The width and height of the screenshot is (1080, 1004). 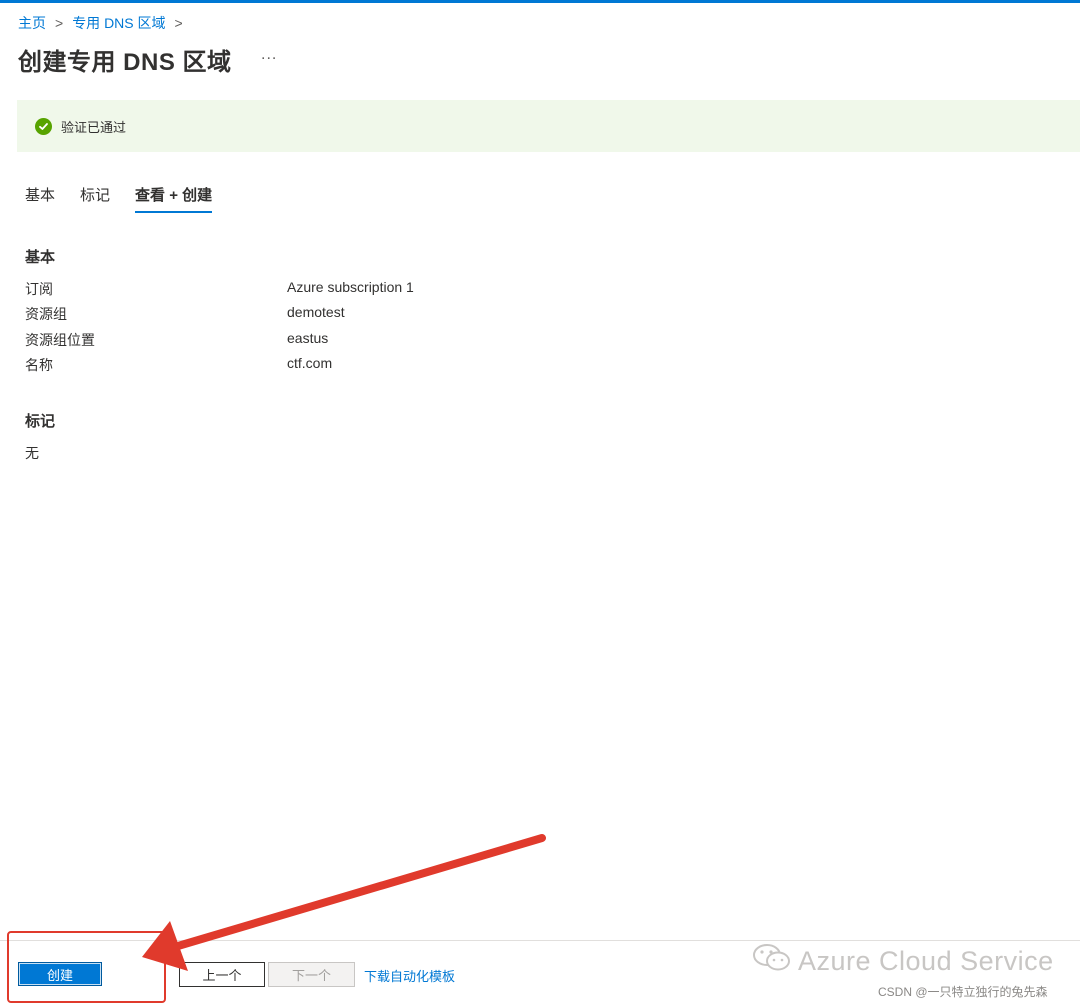 What do you see at coordinates (540, 1) in the screenshot?
I see `top-accent-bar` at bounding box center [540, 1].